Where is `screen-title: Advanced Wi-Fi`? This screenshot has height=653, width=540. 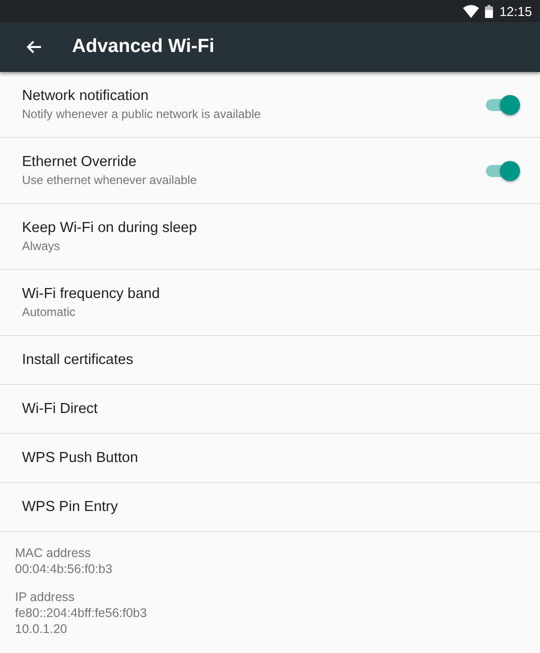
screen-title: Advanced Wi-Fi is located at coordinates (143, 47).